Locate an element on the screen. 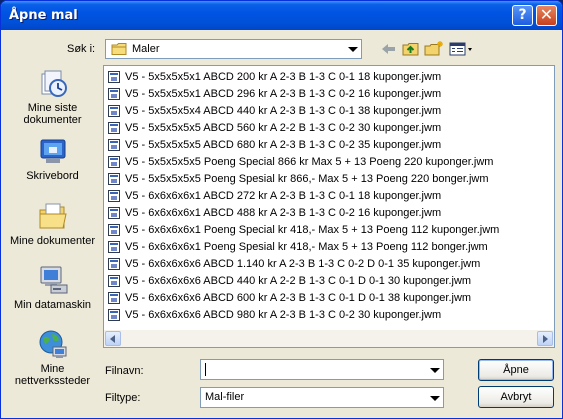 Image resolution: width=563 pixels, height=419 pixels. lookin-dropdown-arrow is located at coordinates (352, 49).